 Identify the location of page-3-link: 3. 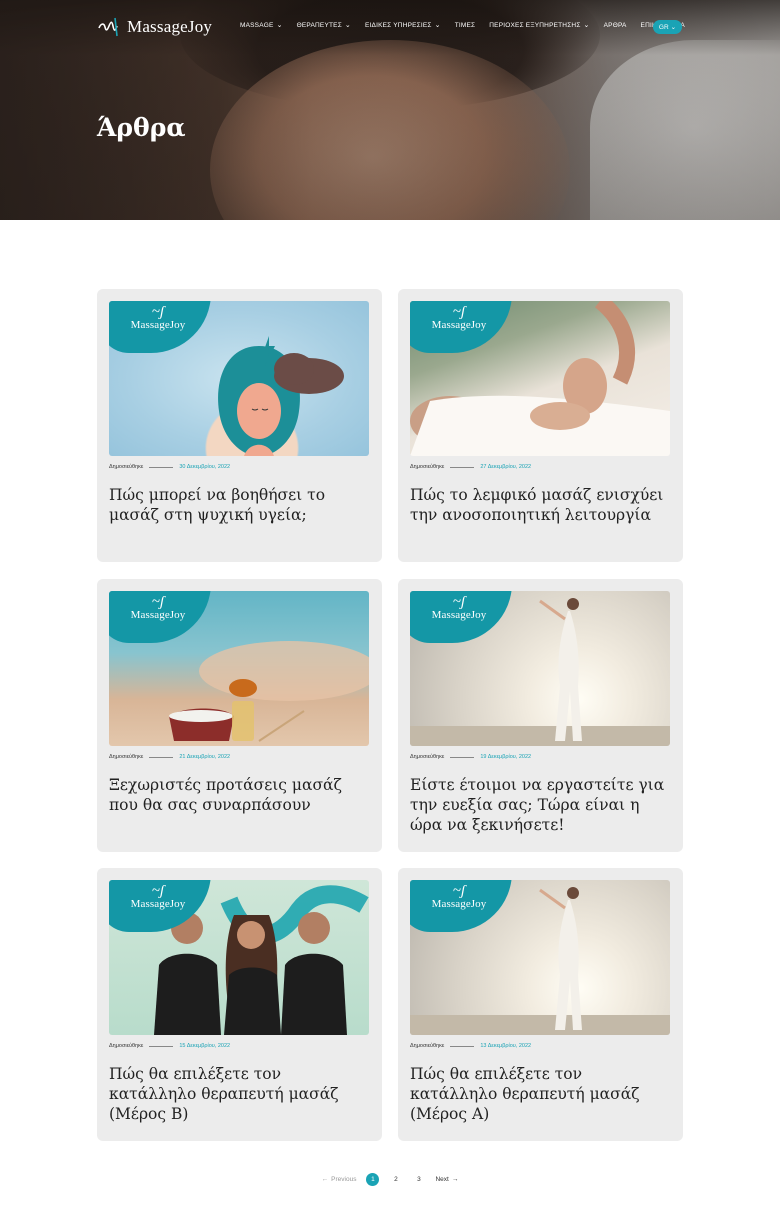
(418, 1179).